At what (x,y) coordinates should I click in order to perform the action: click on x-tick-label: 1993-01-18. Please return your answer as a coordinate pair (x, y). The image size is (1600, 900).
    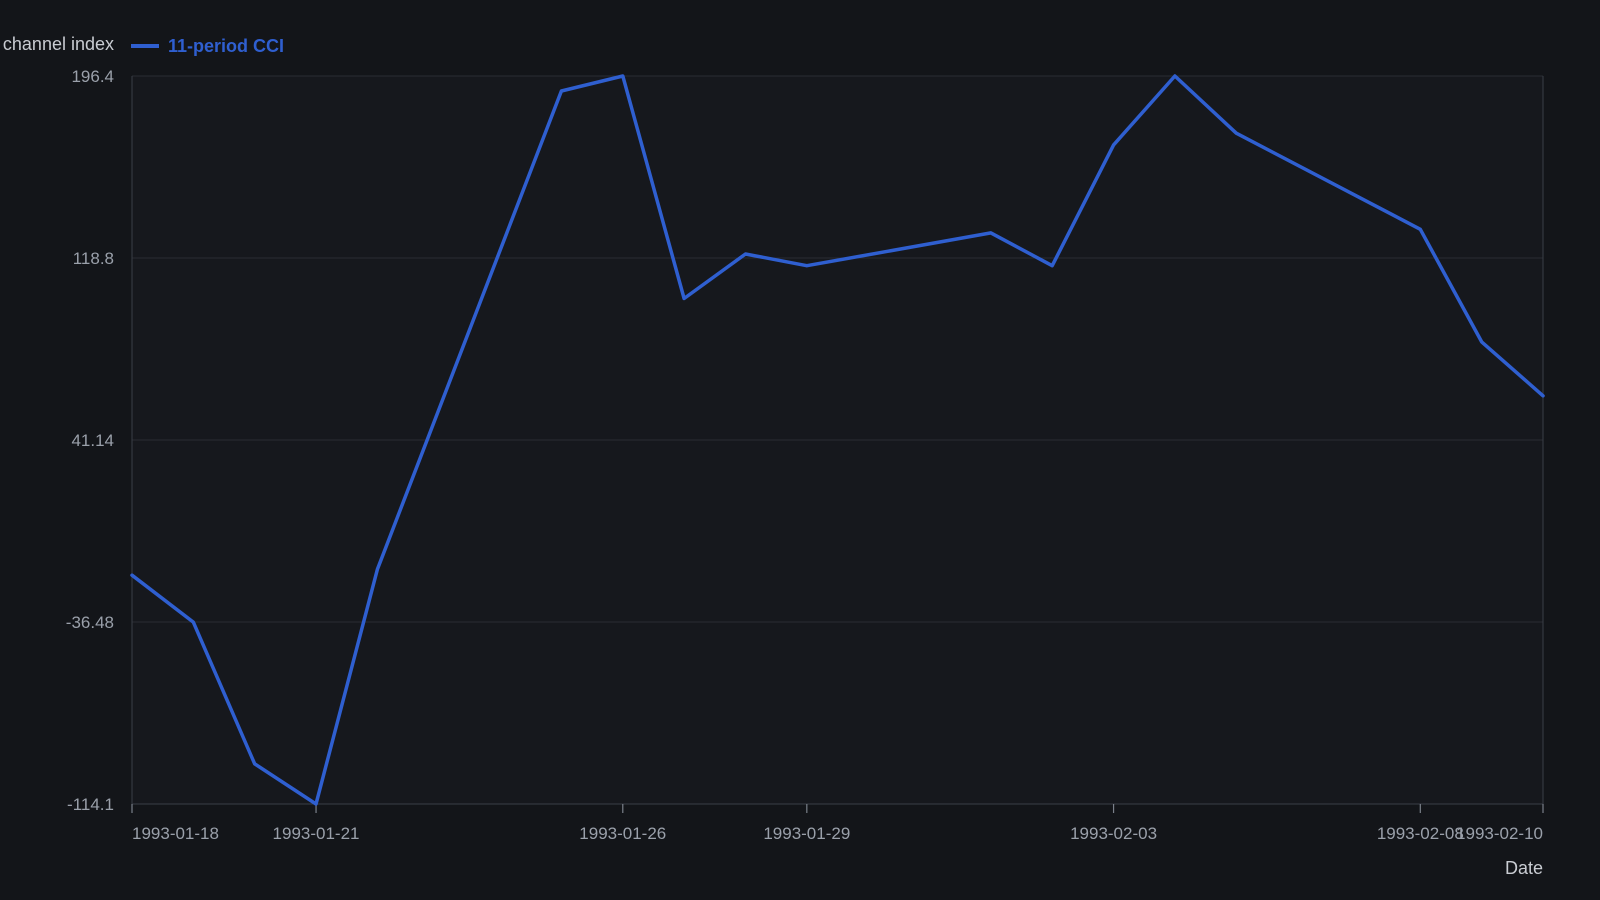
    Looking at the image, I should click on (175, 833).